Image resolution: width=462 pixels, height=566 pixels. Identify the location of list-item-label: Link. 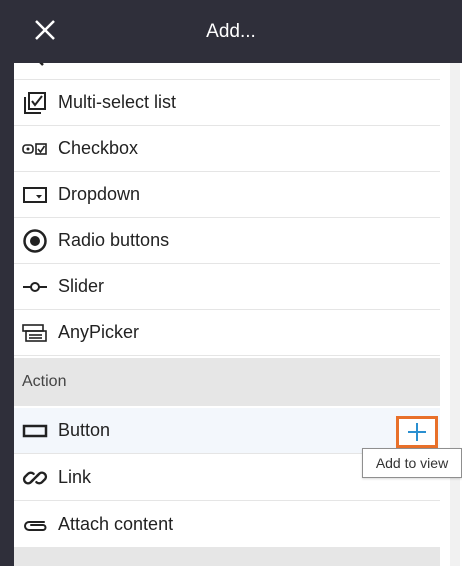
(75, 477).